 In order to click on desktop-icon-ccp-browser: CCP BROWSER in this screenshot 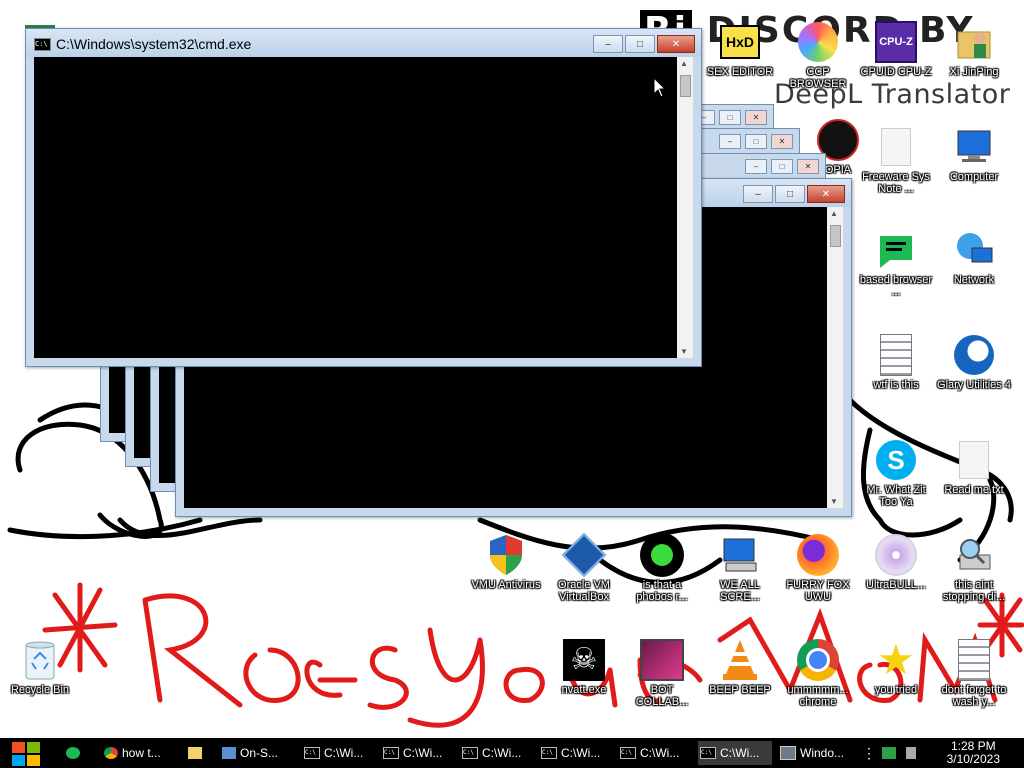, I will do `click(818, 55)`.